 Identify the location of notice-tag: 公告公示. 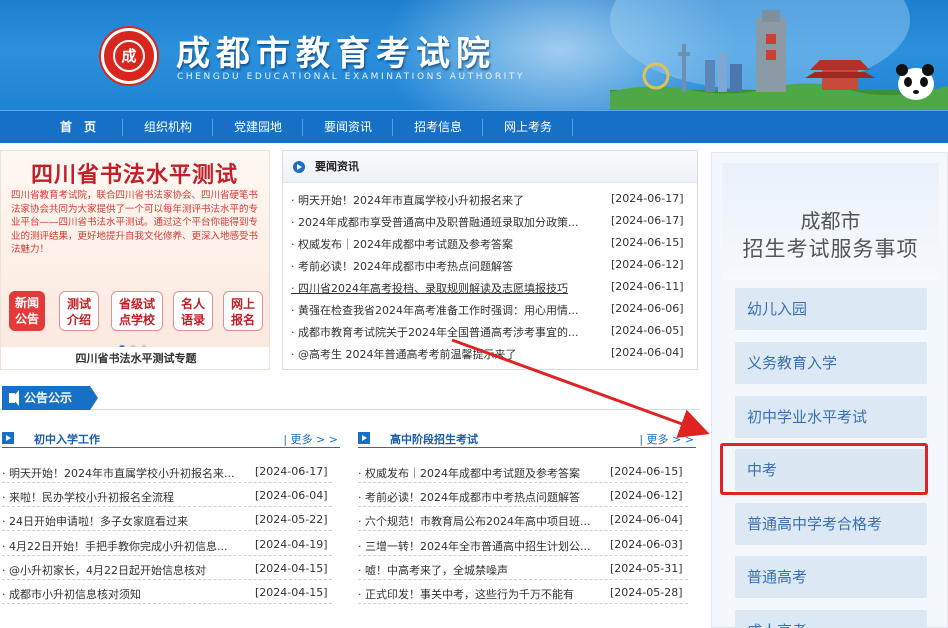
(50, 398).